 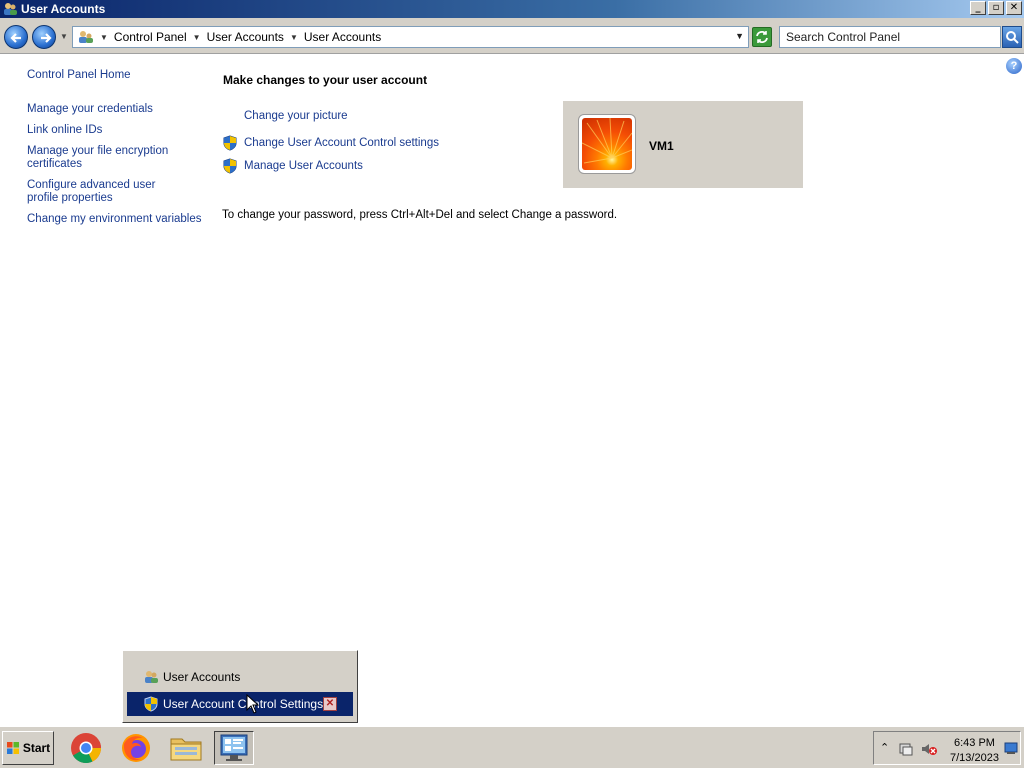 I want to click on show-hidden-icons-button: ⌃, so click(x=884, y=747).